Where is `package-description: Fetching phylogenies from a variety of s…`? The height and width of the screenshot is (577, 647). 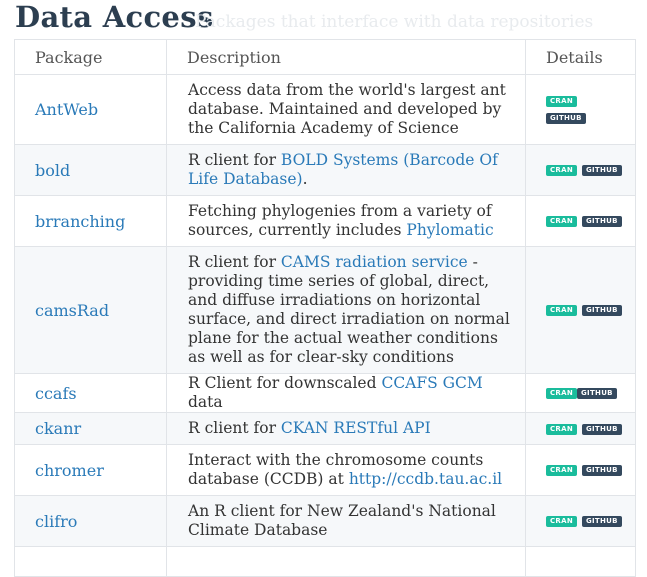 package-description: Fetching phylogenies from a variety of s… is located at coordinates (346, 221).